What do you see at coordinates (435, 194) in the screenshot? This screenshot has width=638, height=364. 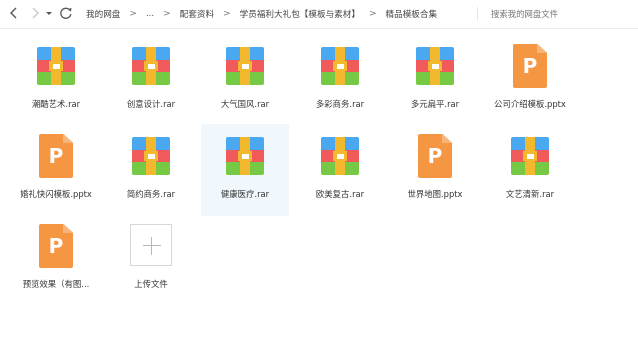 I see `file-name: 世界地图.pptx` at bounding box center [435, 194].